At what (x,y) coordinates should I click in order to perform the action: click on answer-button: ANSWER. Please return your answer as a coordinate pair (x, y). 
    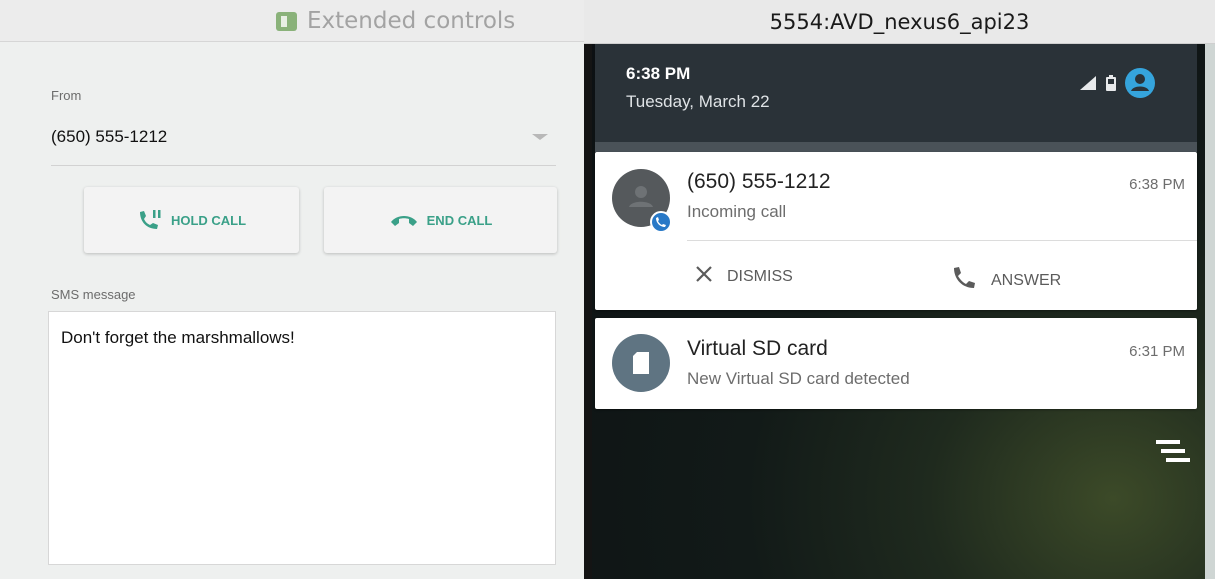
    Looking at the image, I should click on (1006, 280).